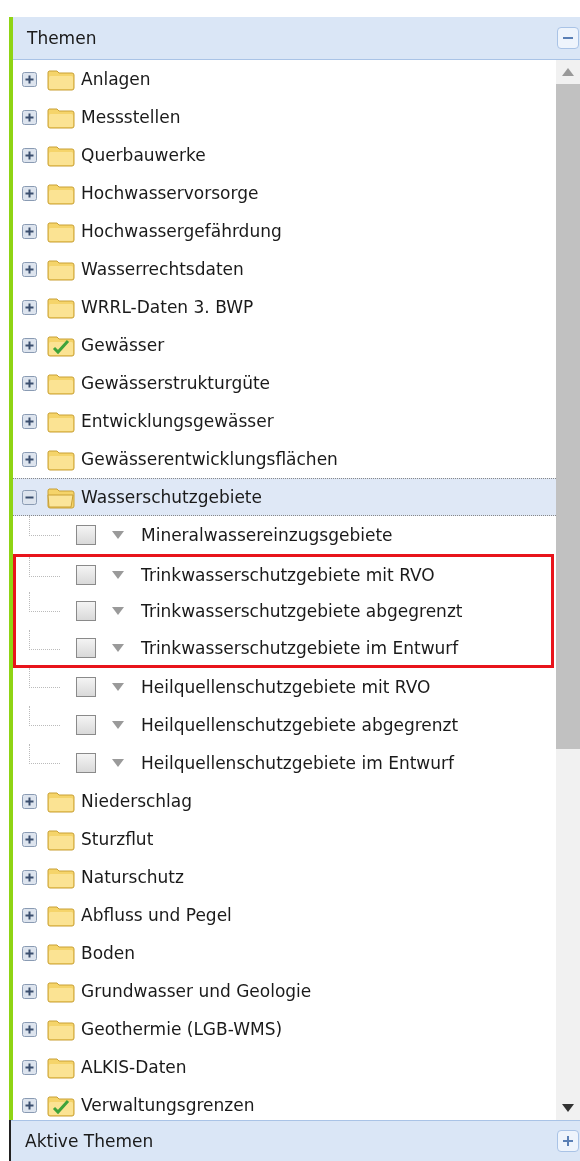  I want to click on layer-group-label: Geothermie (LGB-WMS), so click(182, 1029).